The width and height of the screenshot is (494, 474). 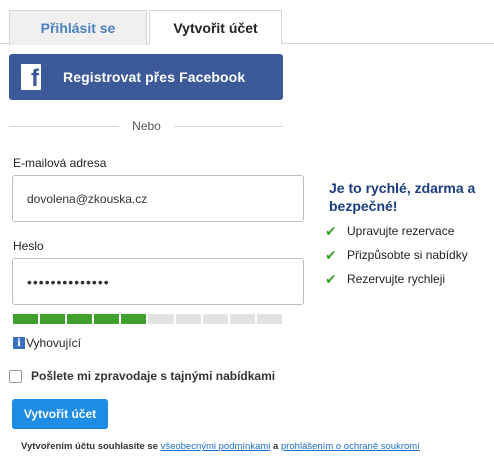 What do you see at coordinates (275, 446) in the screenshot?
I see `terms-middle: a` at bounding box center [275, 446].